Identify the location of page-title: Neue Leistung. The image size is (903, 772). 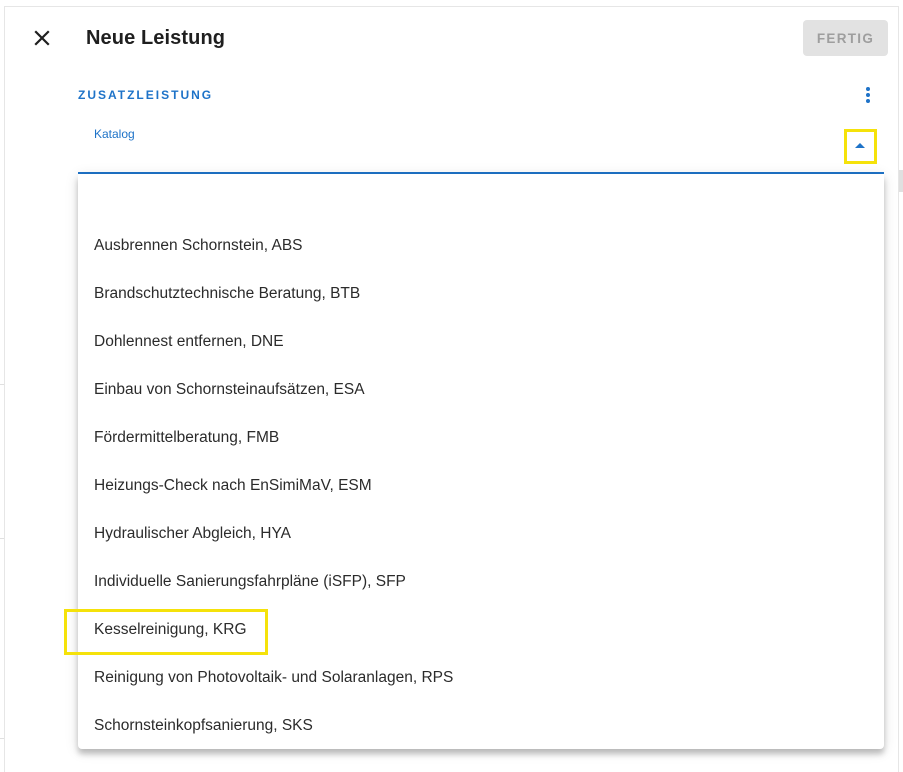
(156, 38).